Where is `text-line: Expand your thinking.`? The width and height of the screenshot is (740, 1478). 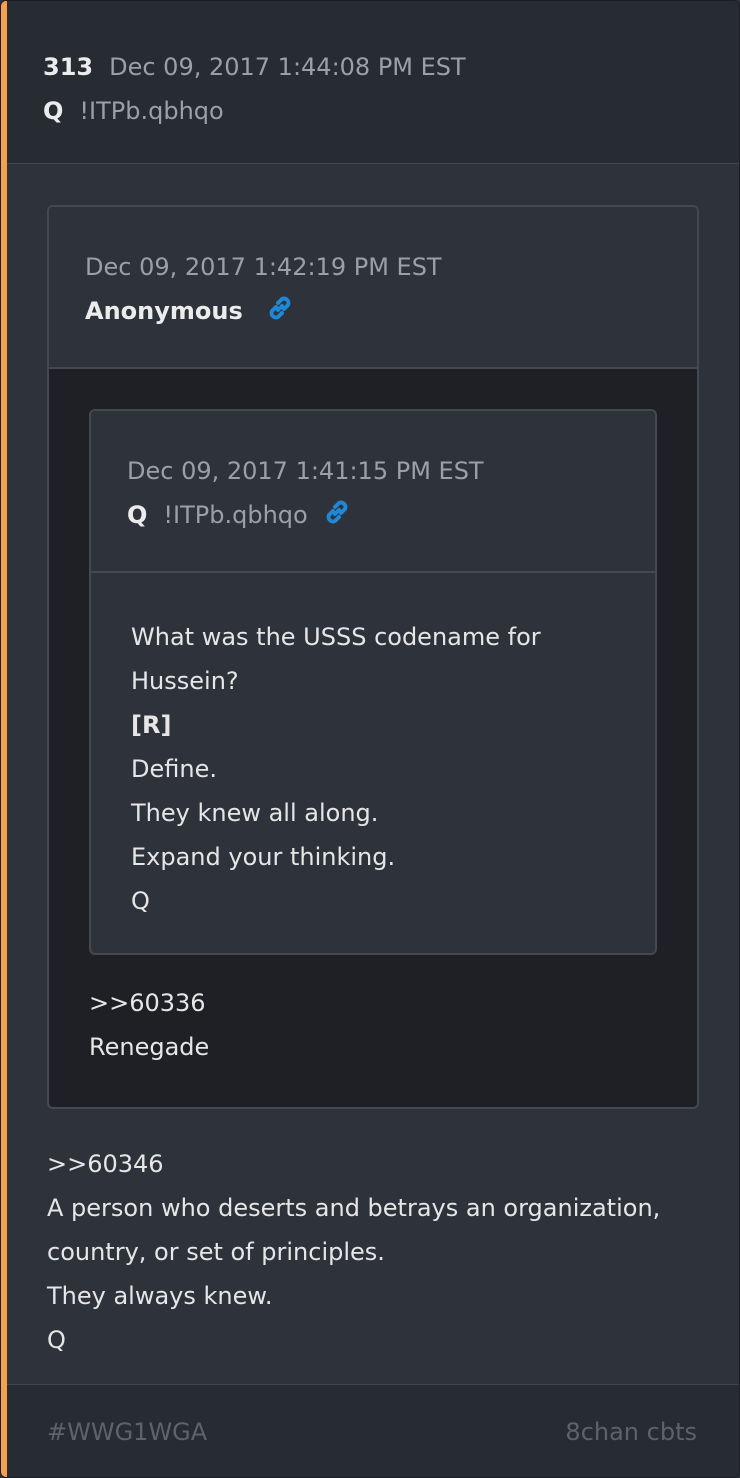
text-line: Expand your thinking. is located at coordinates (263, 857).